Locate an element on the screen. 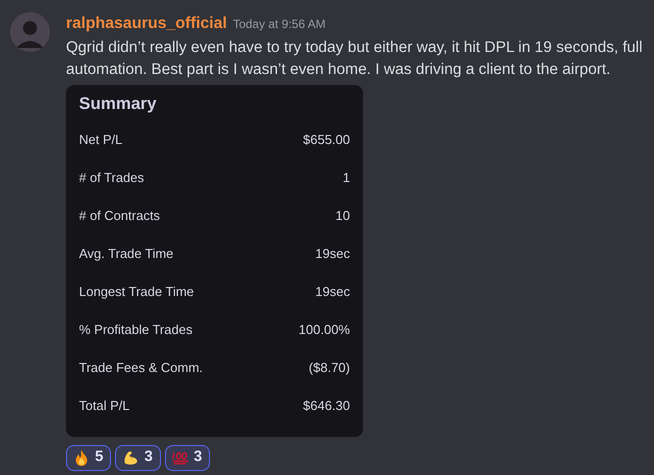 The height and width of the screenshot is (475, 654). row-label: Avg. Trade Time is located at coordinates (126, 253).